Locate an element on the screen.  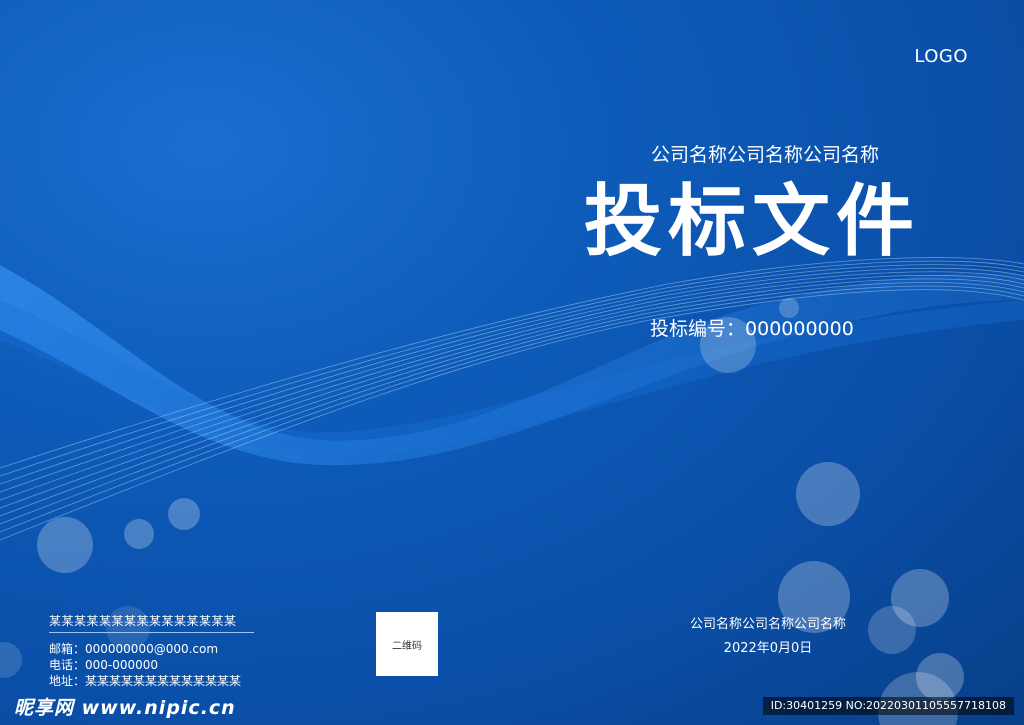
document-date: 2022年0月0日 is located at coordinates (768, 648).